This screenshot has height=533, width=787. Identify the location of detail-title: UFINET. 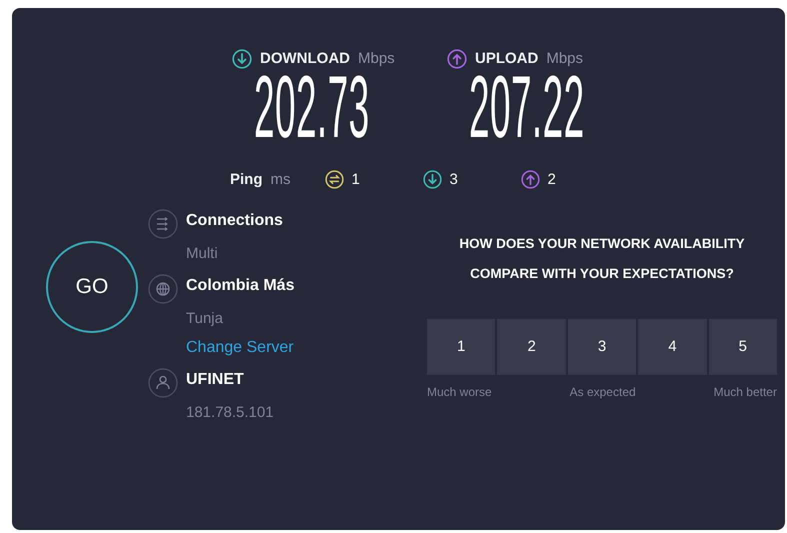
(215, 380).